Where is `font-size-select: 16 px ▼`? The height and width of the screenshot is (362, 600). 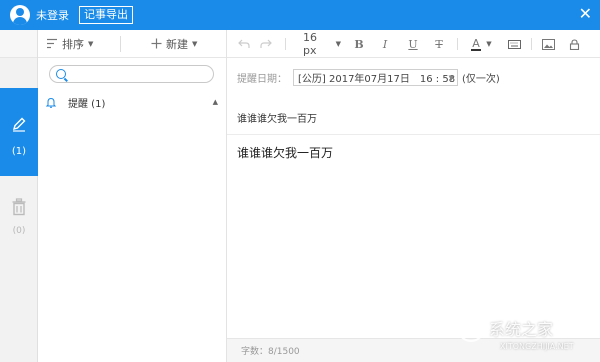 font-size-select: 16 px ▼ is located at coordinates (322, 44).